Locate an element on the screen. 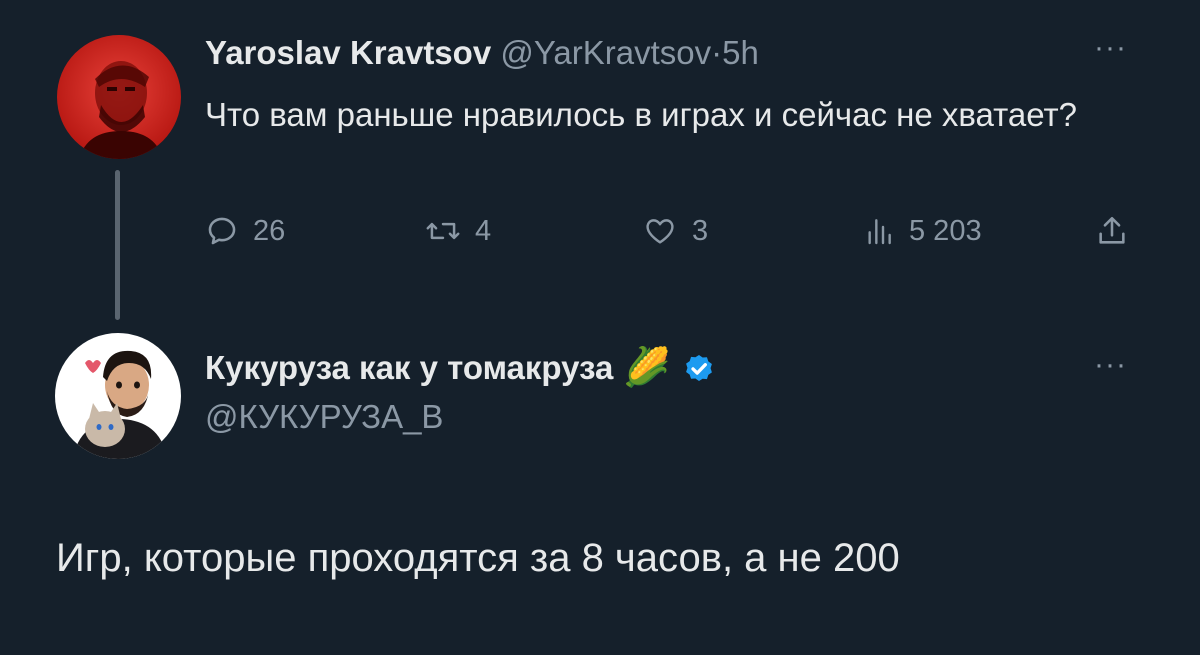 This screenshot has height=655, width=1200. red-portrait-avatar-icon is located at coordinates (119, 97).